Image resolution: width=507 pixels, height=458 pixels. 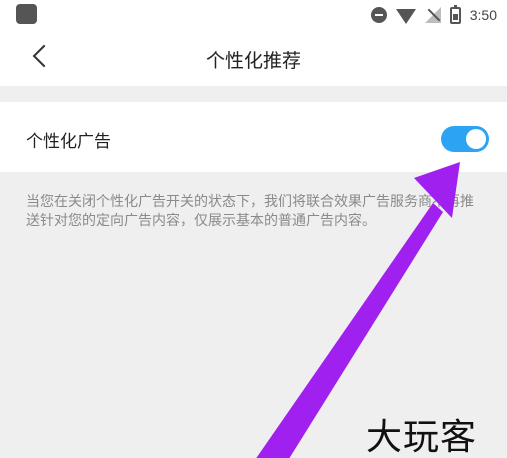 I want to click on status-icons: 3:50, so click(x=433, y=14).